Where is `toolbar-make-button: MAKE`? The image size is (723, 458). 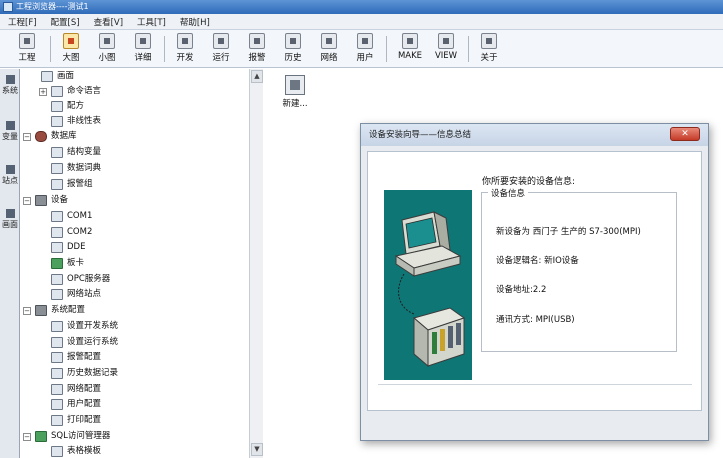 toolbar-make-button: MAKE is located at coordinates (410, 49).